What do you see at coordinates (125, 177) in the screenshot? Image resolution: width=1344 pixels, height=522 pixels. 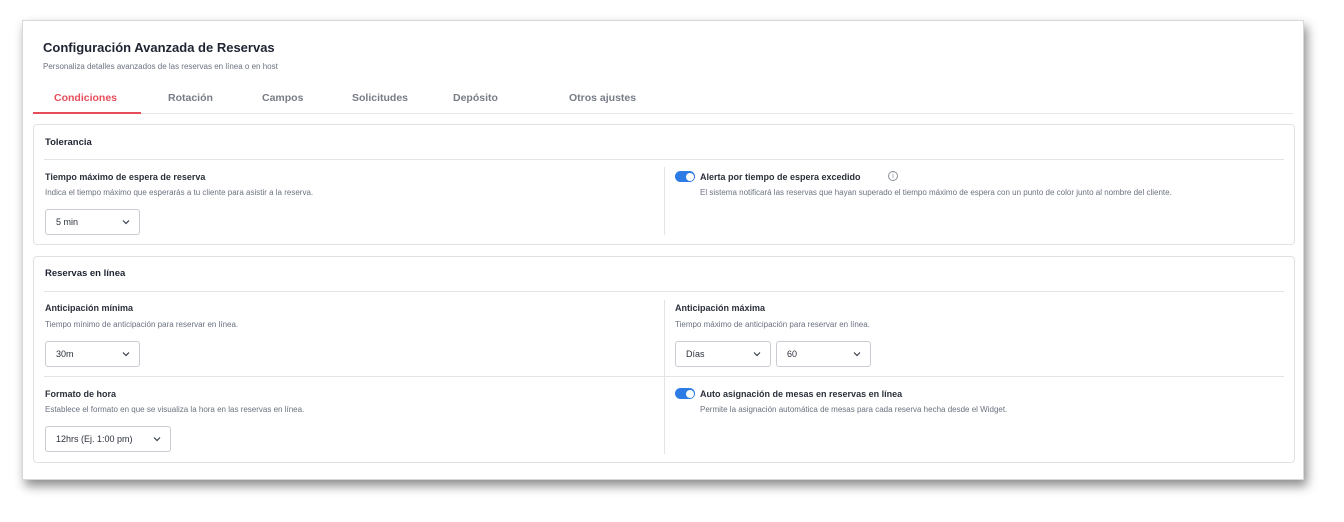 I see `max-wait-label: Tiempo máximo de espera de reserva` at bounding box center [125, 177].